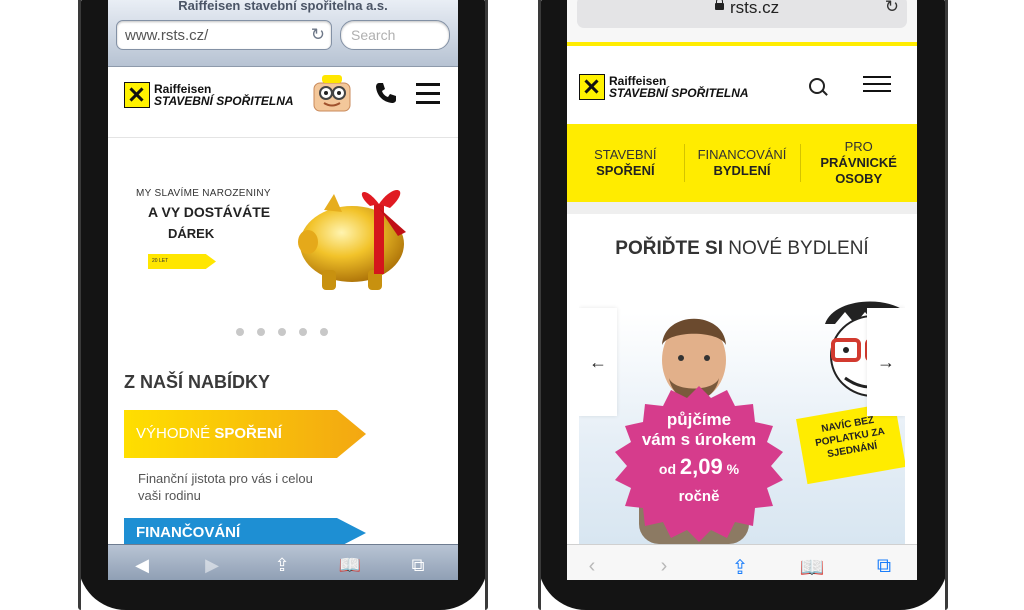  I want to click on browser-toolbar: ◀ ▶ ⇪ 📖 ⧉, so click(283, 562).